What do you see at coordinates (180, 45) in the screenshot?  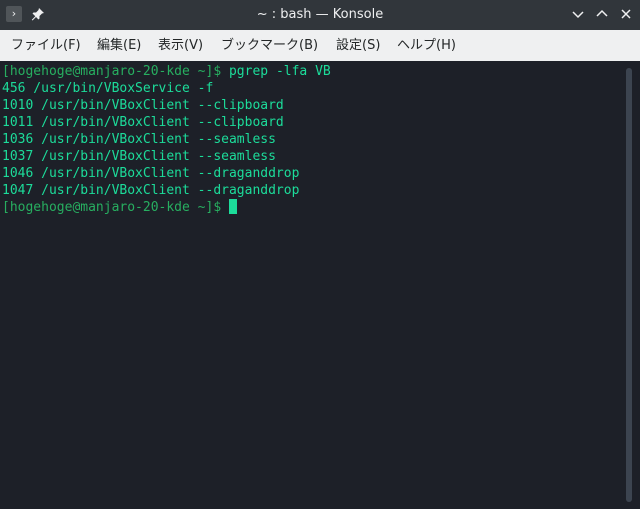 I see `menu-view: 表示(V)` at bounding box center [180, 45].